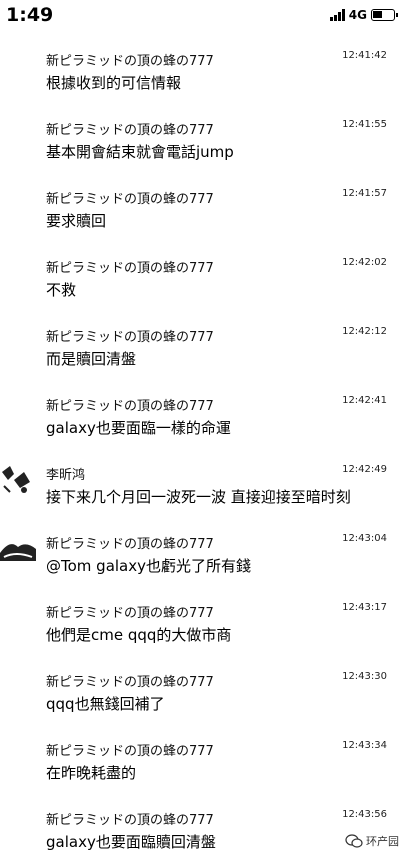 The width and height of the screenshot is (407, 857). I want to click on message-sender: 李昕鸿, so click(66, 475).